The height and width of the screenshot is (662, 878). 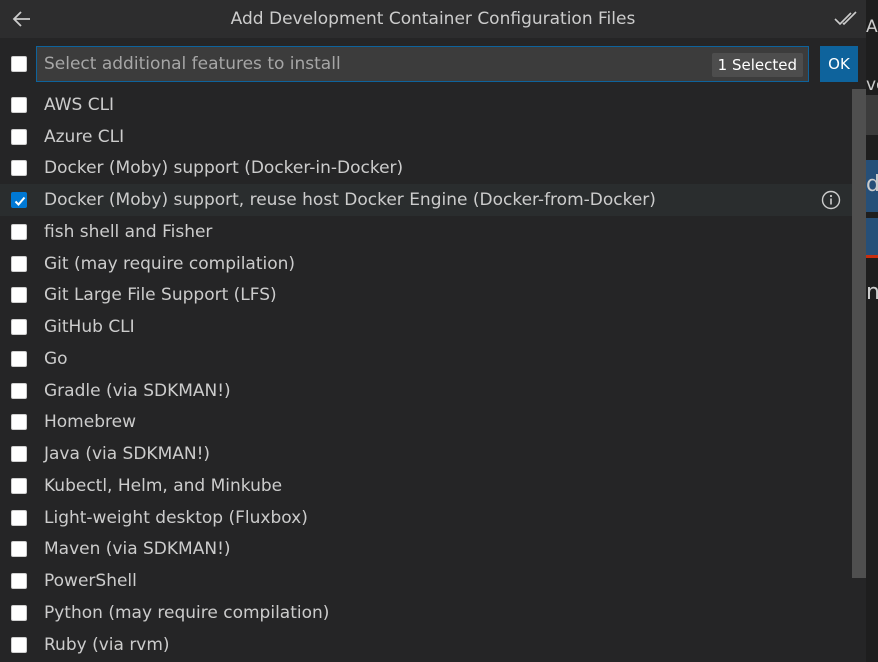 What do you see at coordinates (127, 454) in the screenshot?
I see `list-item-label: Java (via SDKMAN!)` at bounding box center [127, 454].